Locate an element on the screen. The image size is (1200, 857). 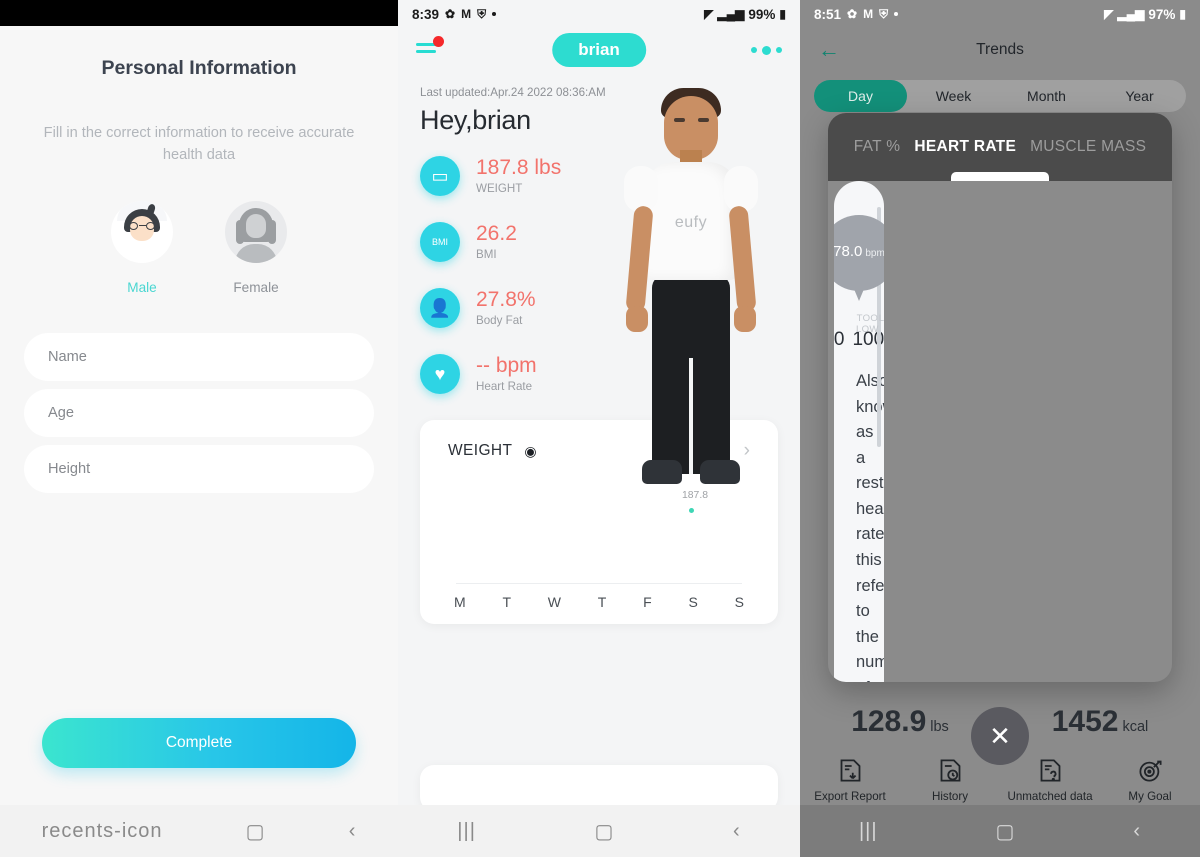
tab-heart-rate: HEART RATE is located at coordinates (965, 147).